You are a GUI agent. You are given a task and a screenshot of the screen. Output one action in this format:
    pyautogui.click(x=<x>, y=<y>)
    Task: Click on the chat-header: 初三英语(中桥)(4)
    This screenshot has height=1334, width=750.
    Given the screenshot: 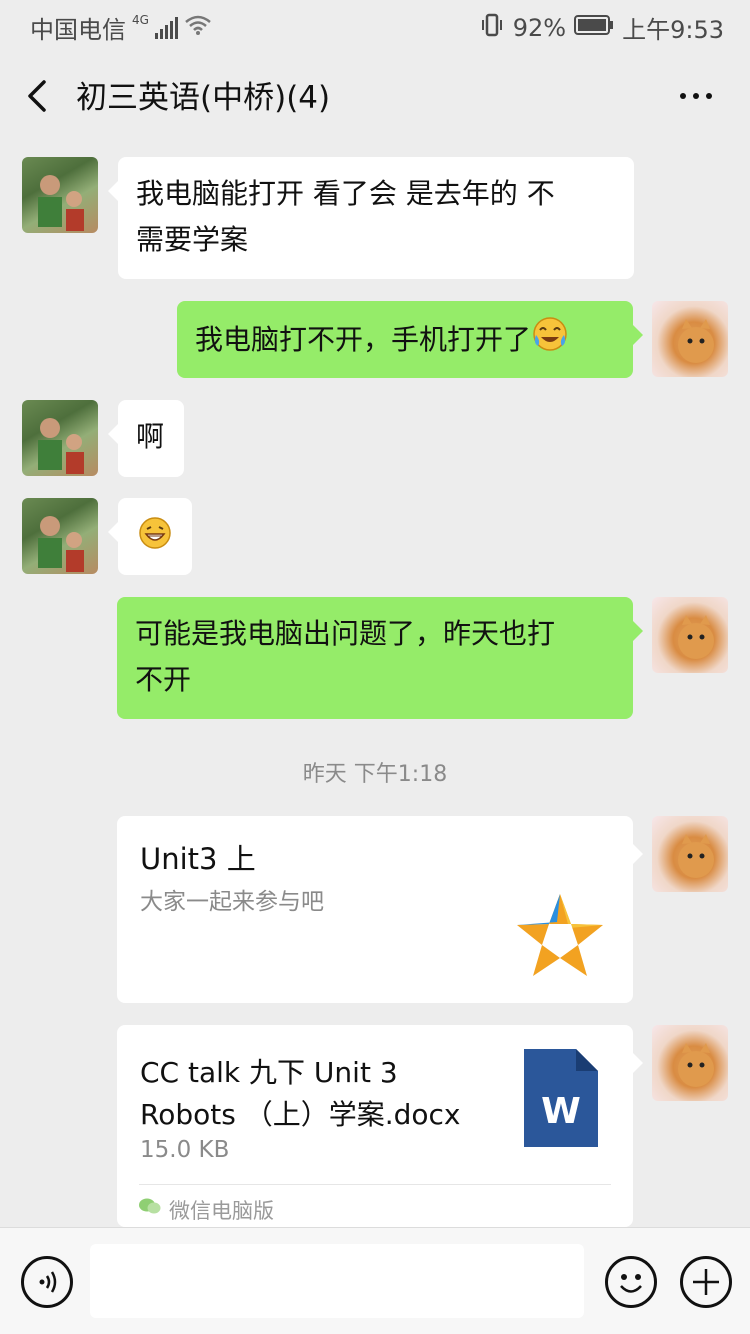 What is the action you would take?
    pyautogui.click(x=375, y=96)
    